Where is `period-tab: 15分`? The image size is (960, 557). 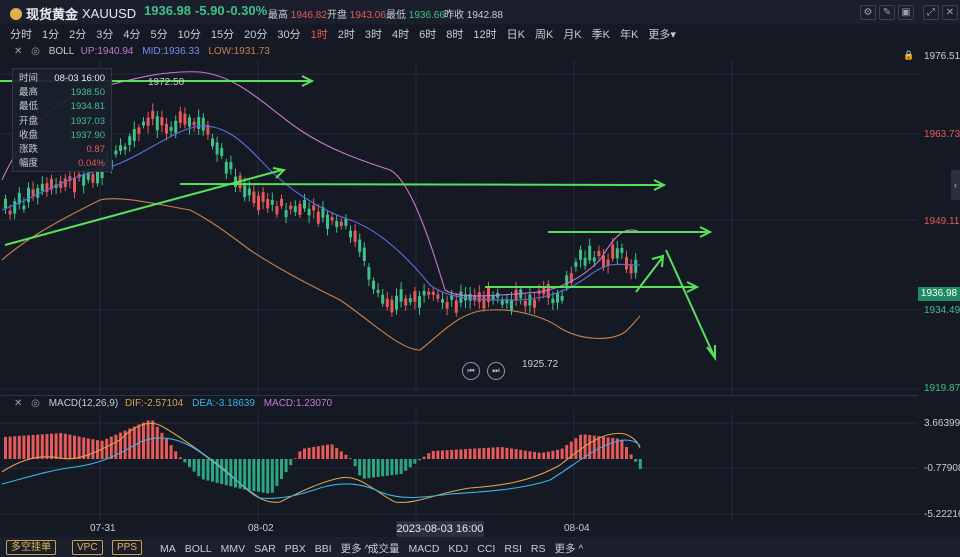 period-tab: 15分 is located at coordinates (222, 33).